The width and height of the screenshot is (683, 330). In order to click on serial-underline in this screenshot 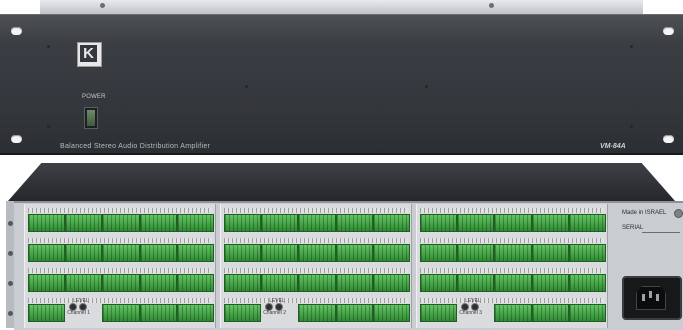, I will do `click(661, 232)`.